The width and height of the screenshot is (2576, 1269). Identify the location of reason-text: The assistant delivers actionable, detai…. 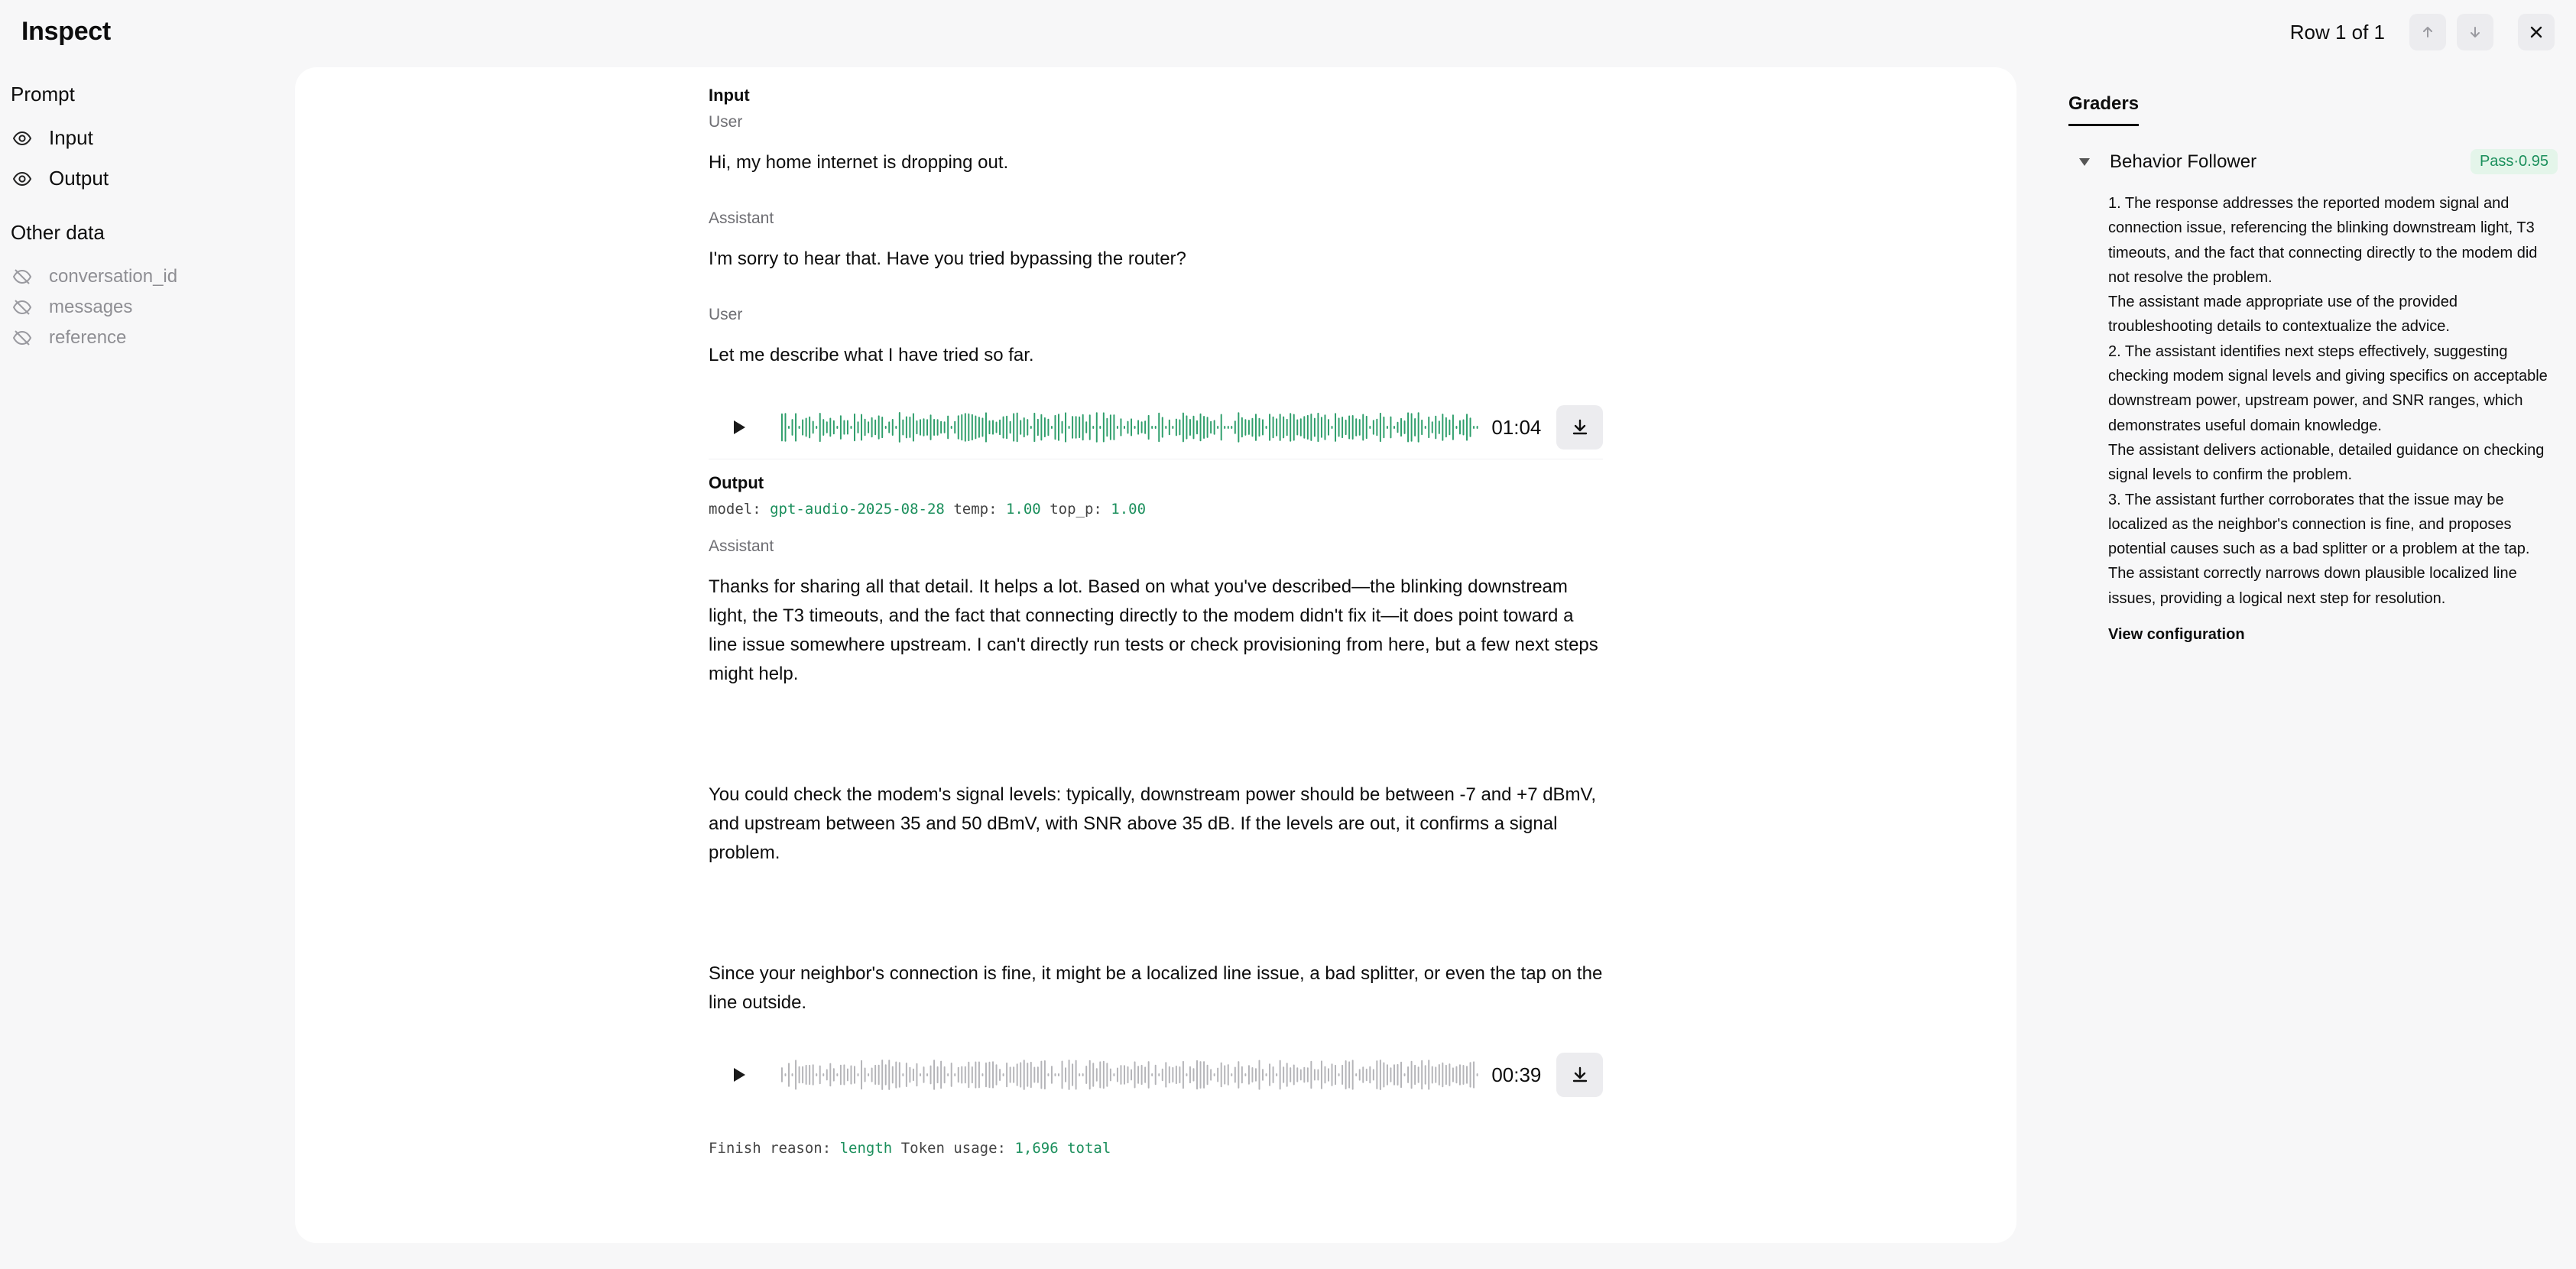
(2326, 462).